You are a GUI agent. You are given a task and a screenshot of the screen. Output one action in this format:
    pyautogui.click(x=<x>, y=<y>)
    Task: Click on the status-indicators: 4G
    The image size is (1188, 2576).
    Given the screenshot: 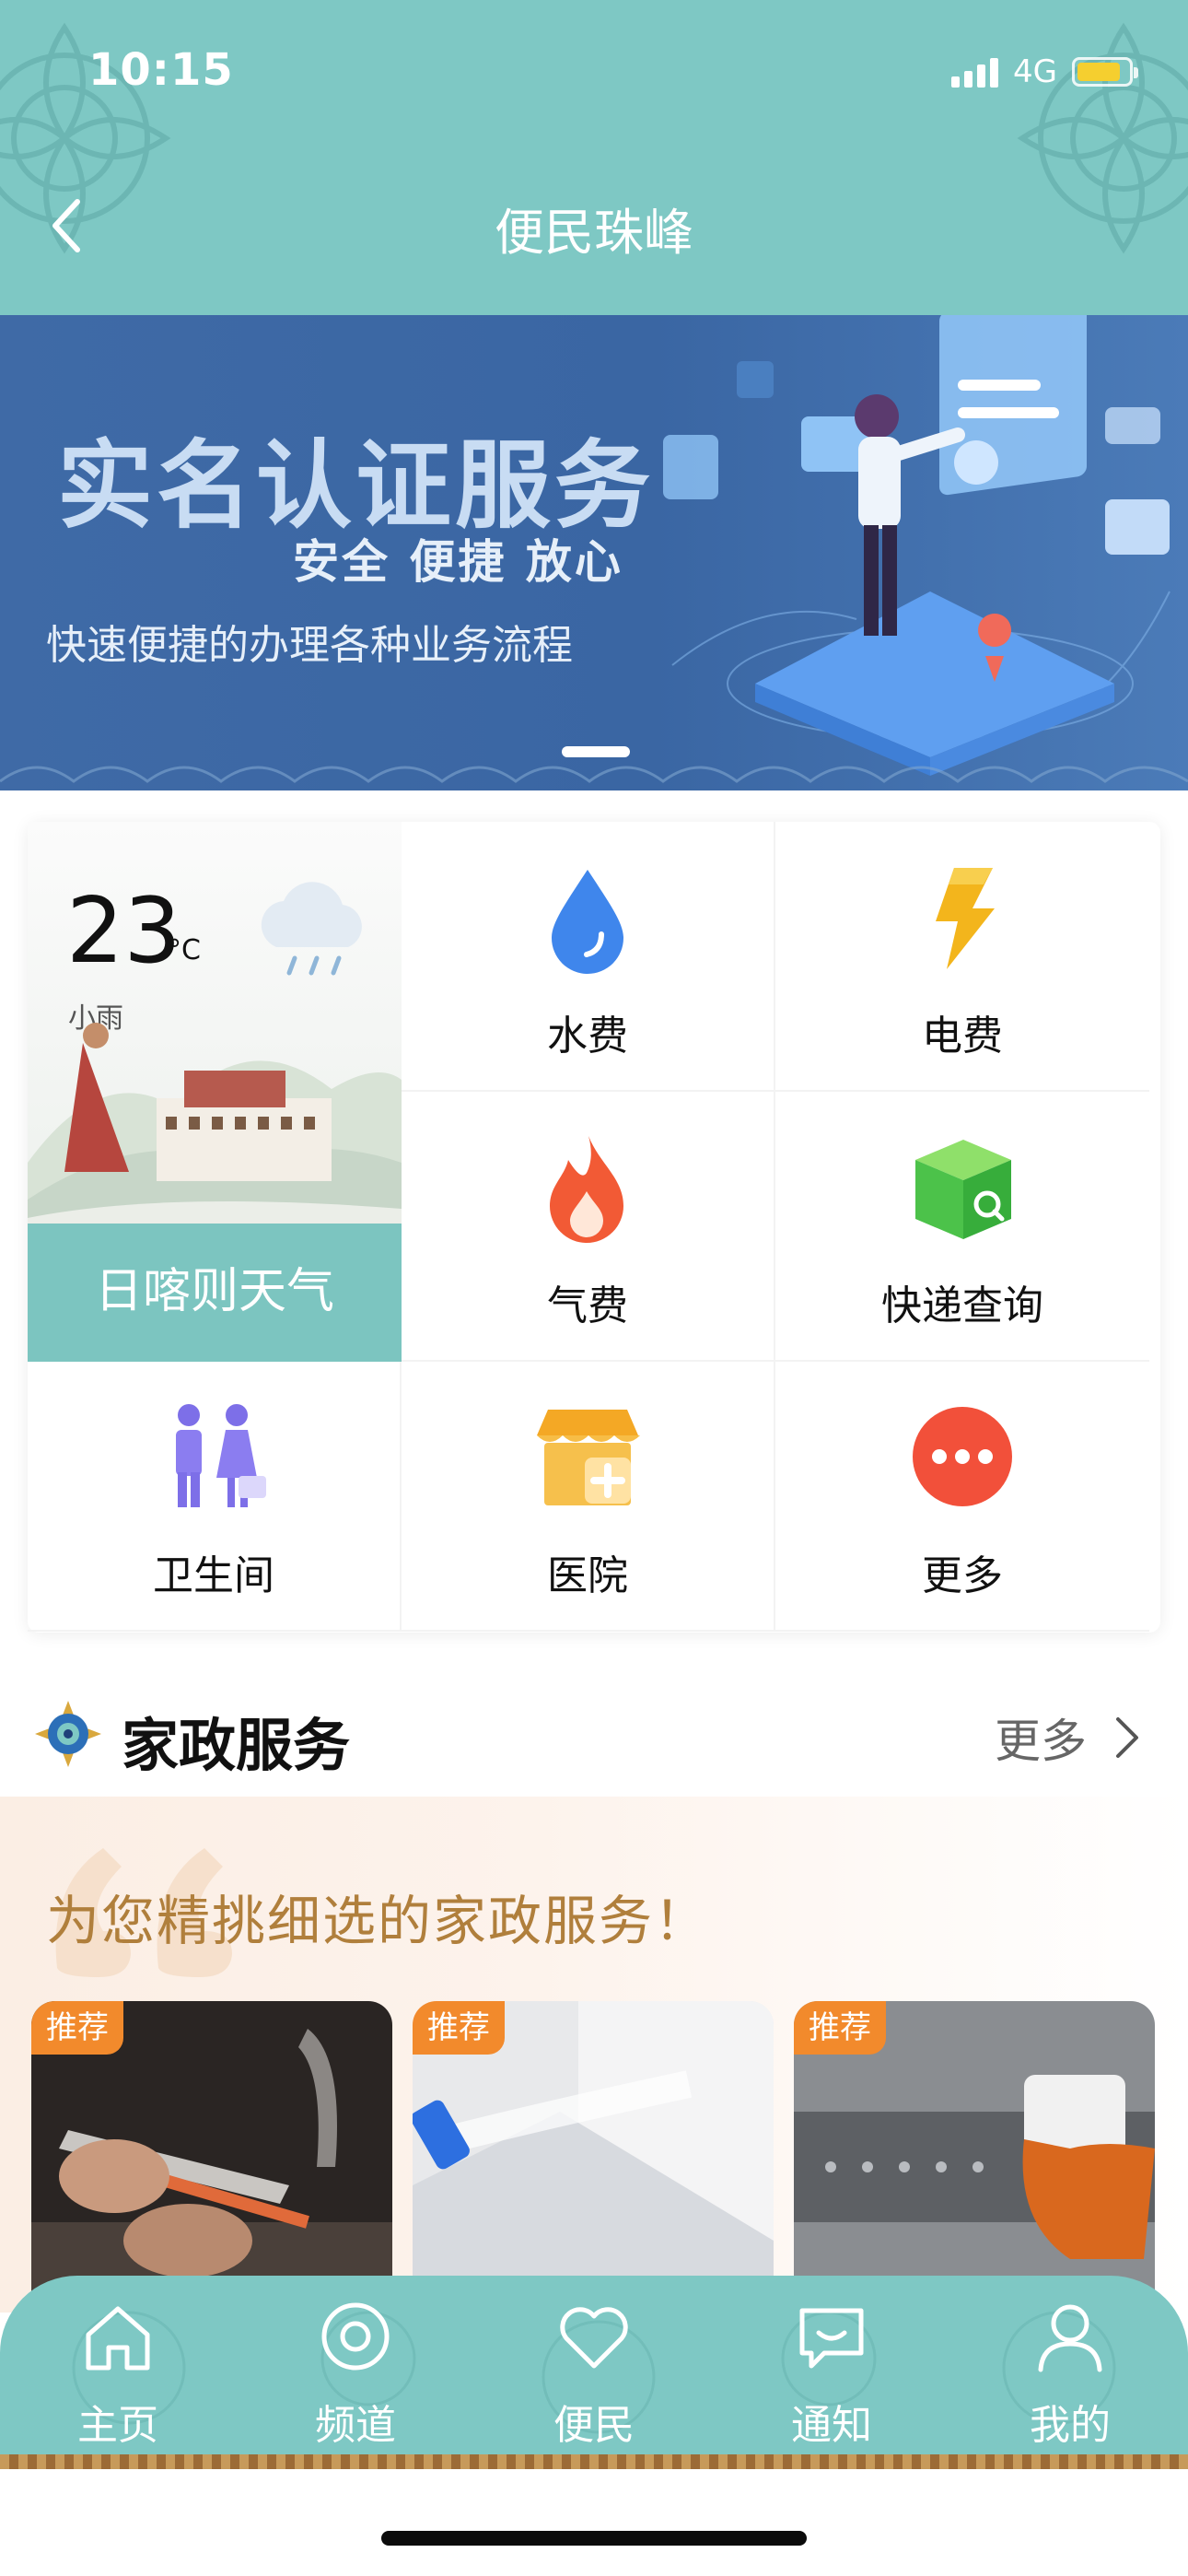 What is the action you would take?
    pyautogui.click(x=1044, y=71)
    